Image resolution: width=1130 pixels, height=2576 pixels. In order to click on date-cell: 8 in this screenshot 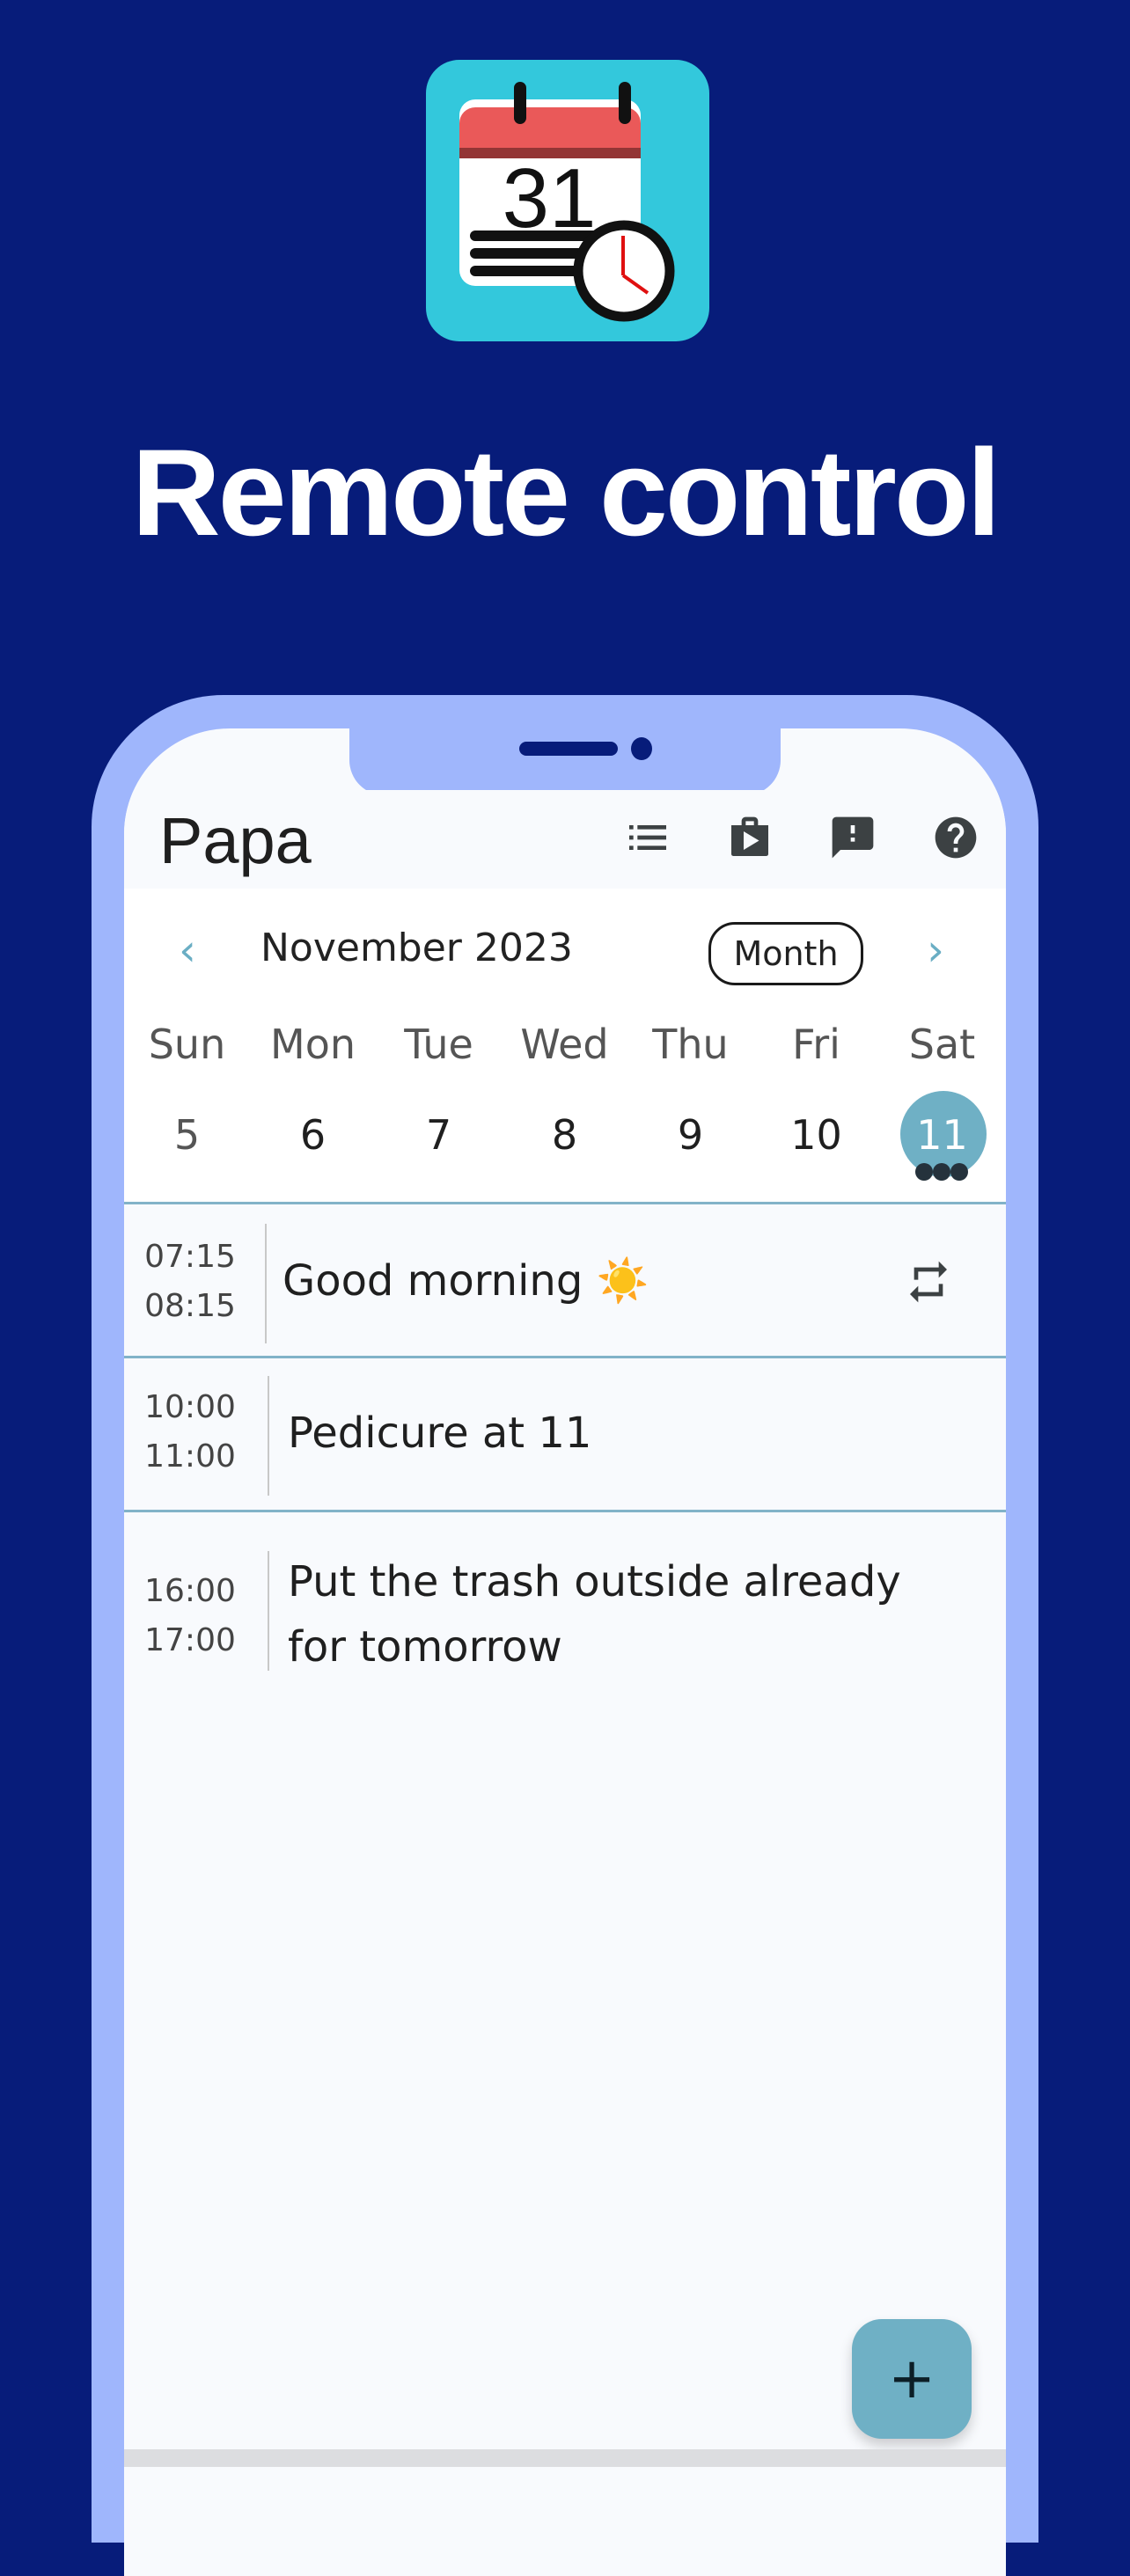, I will do `click(564, 1135)`.